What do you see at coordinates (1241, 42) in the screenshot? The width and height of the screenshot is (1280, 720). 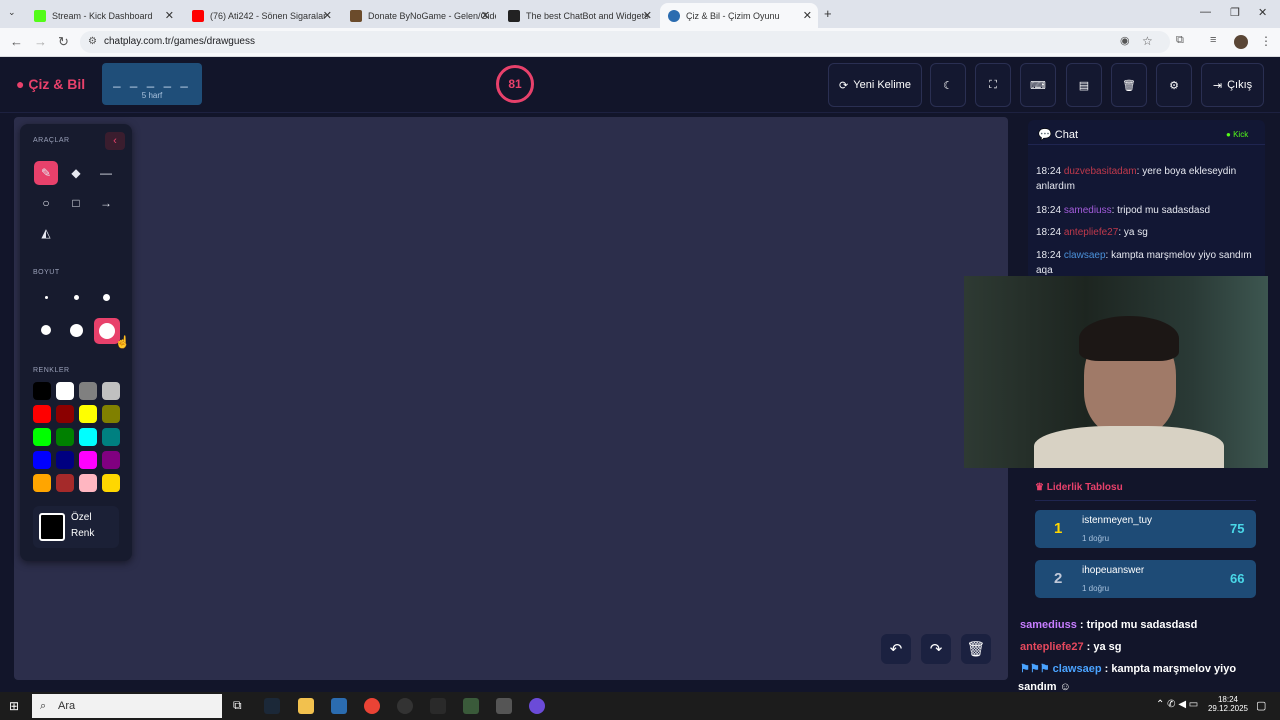 I see `avatar` at bounding box center [1241, 42].